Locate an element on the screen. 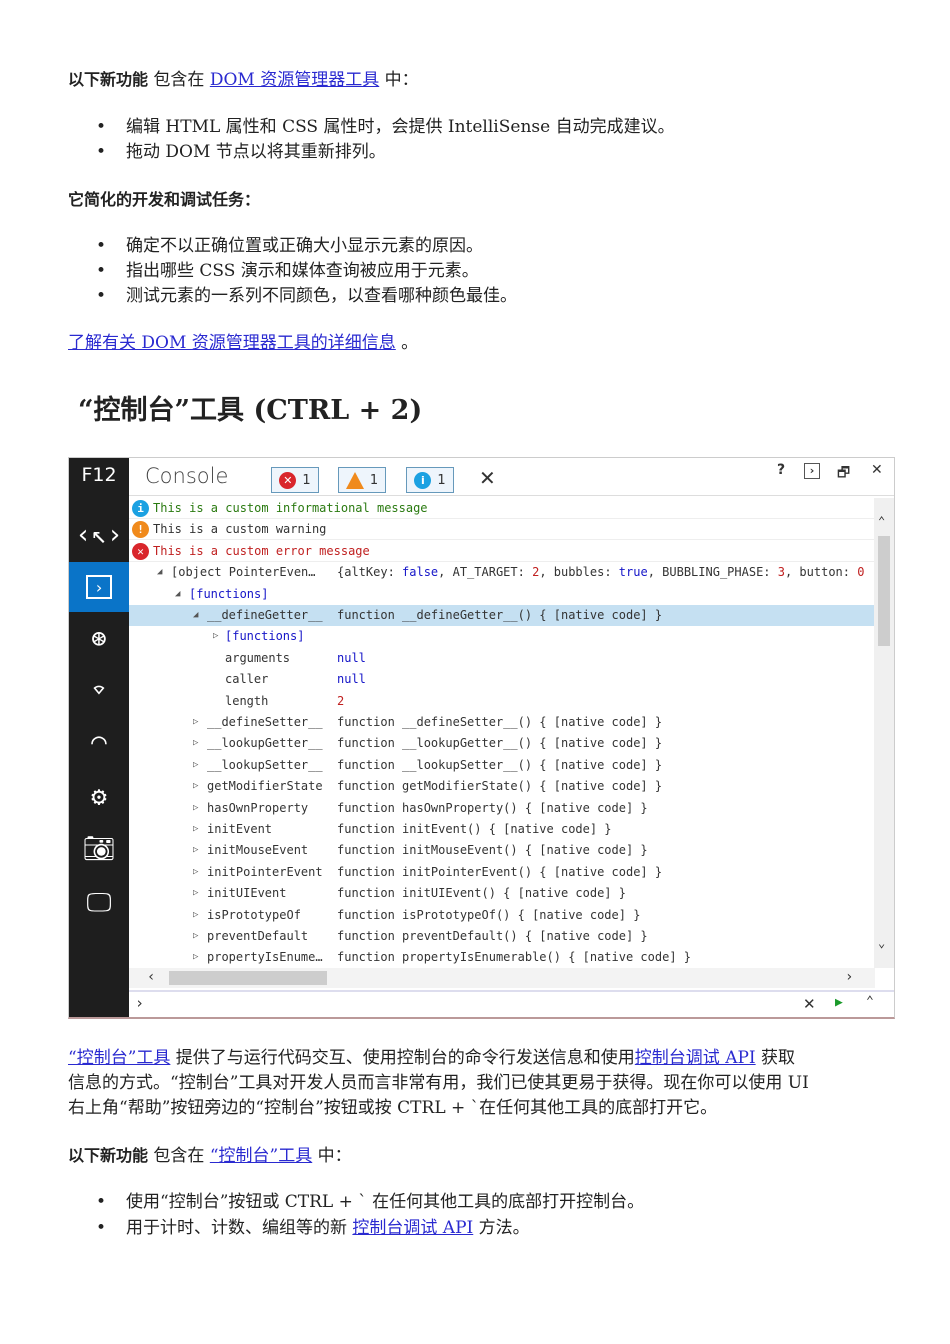 This screenshot has width=950, height=1344. property-key: [functions] is located at coordinates (229, 593).